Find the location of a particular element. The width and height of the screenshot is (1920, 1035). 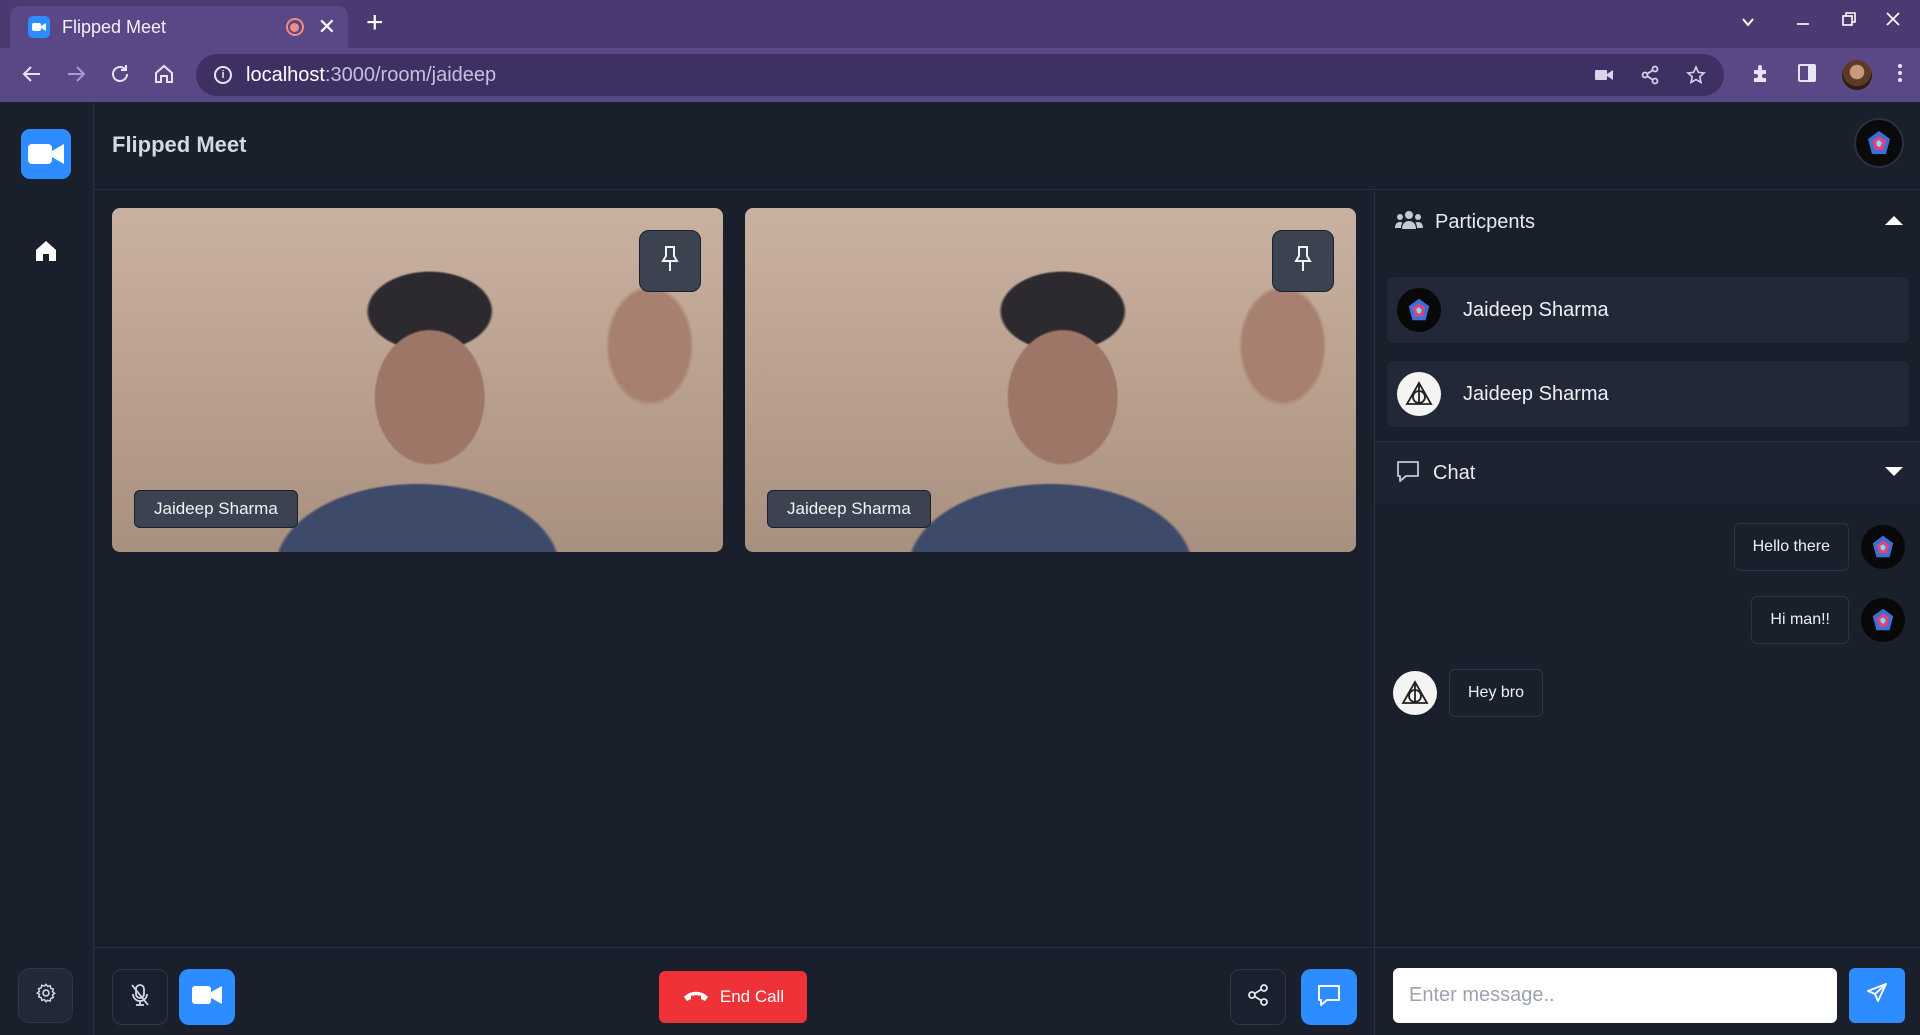

settings-button is located at coordinates (45, 995).